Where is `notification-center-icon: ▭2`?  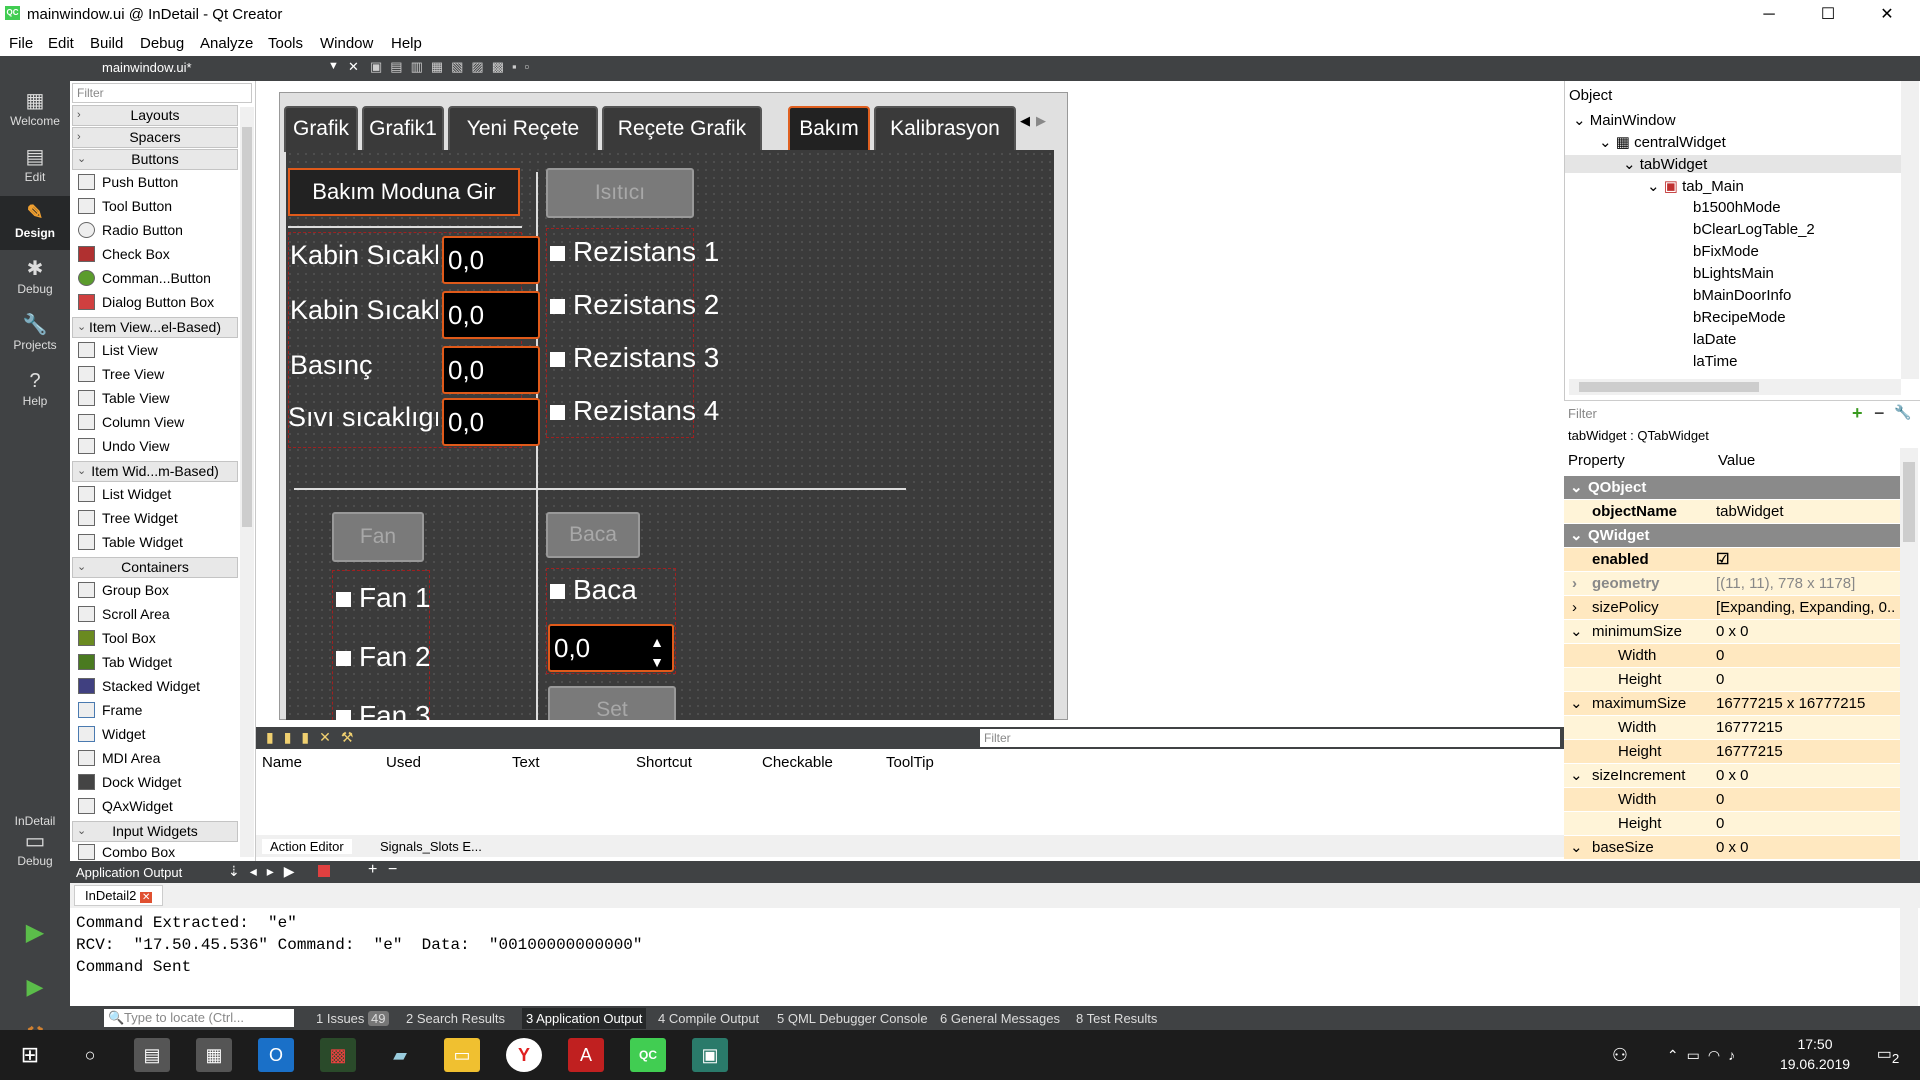 notification-center-icon: ▭2 is located at coordinates (1888, 1055).